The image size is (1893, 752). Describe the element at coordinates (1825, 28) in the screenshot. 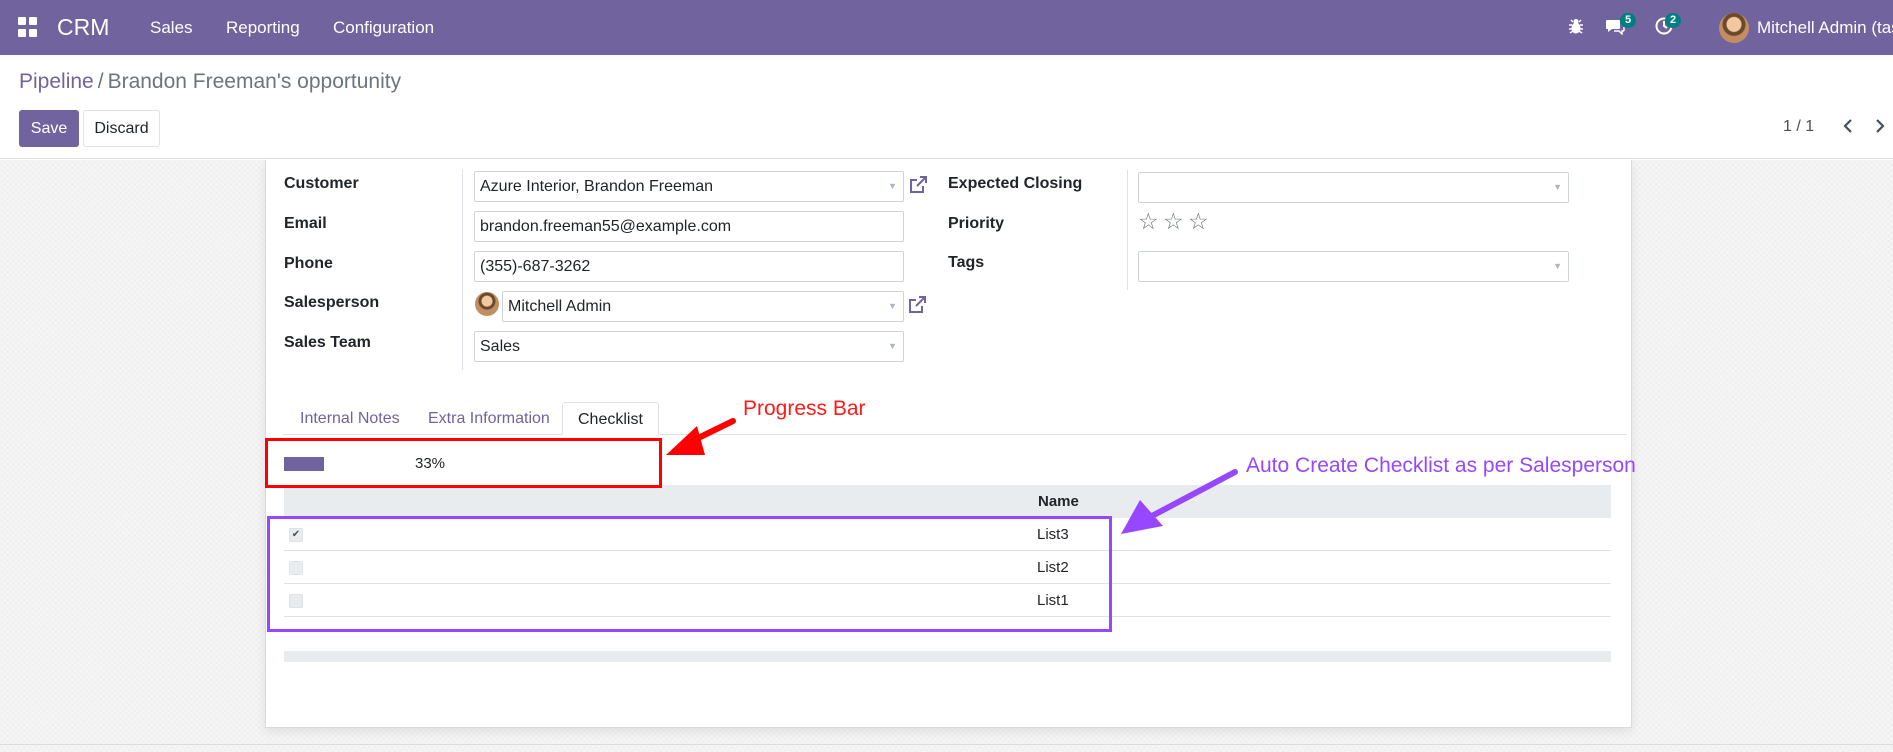

I see `user-menu: Mitchell Admin (task` at that location.